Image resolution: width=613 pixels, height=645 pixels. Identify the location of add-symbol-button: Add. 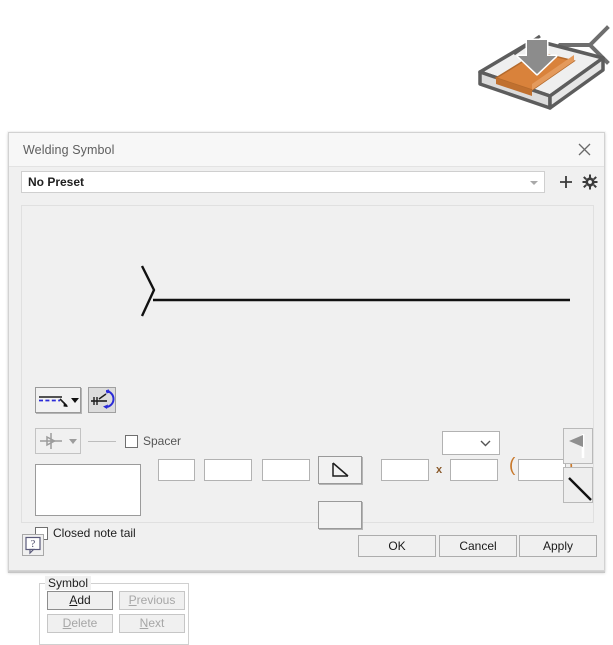
(80, 600).